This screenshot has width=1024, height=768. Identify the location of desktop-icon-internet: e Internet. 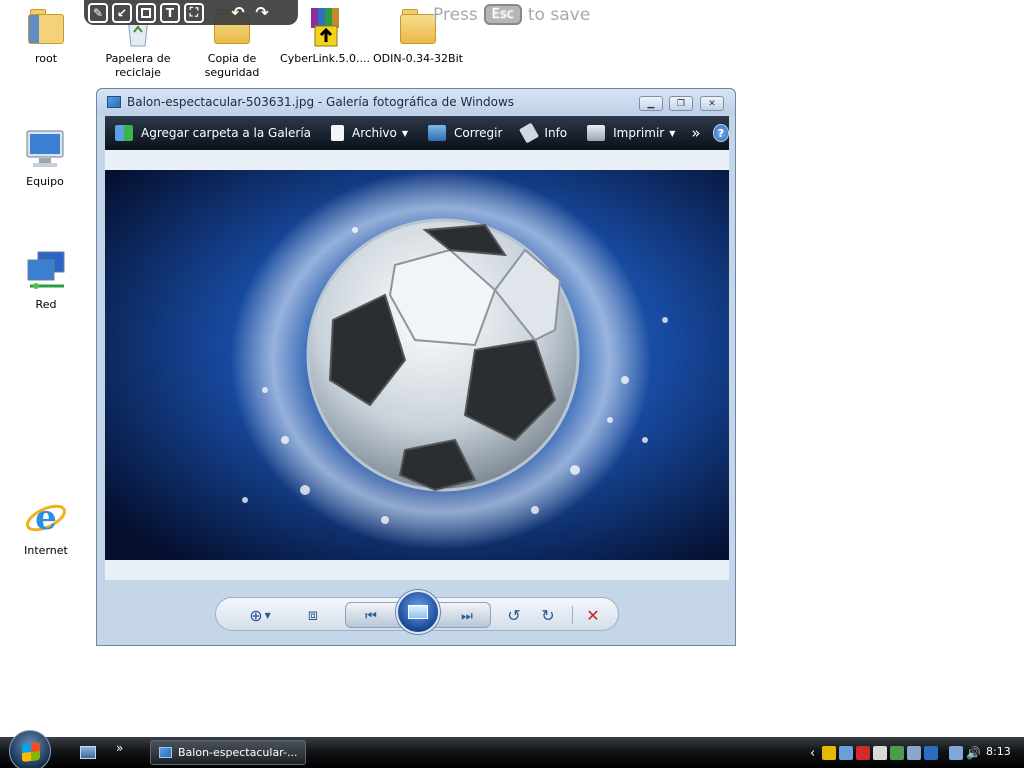
(46, 527).